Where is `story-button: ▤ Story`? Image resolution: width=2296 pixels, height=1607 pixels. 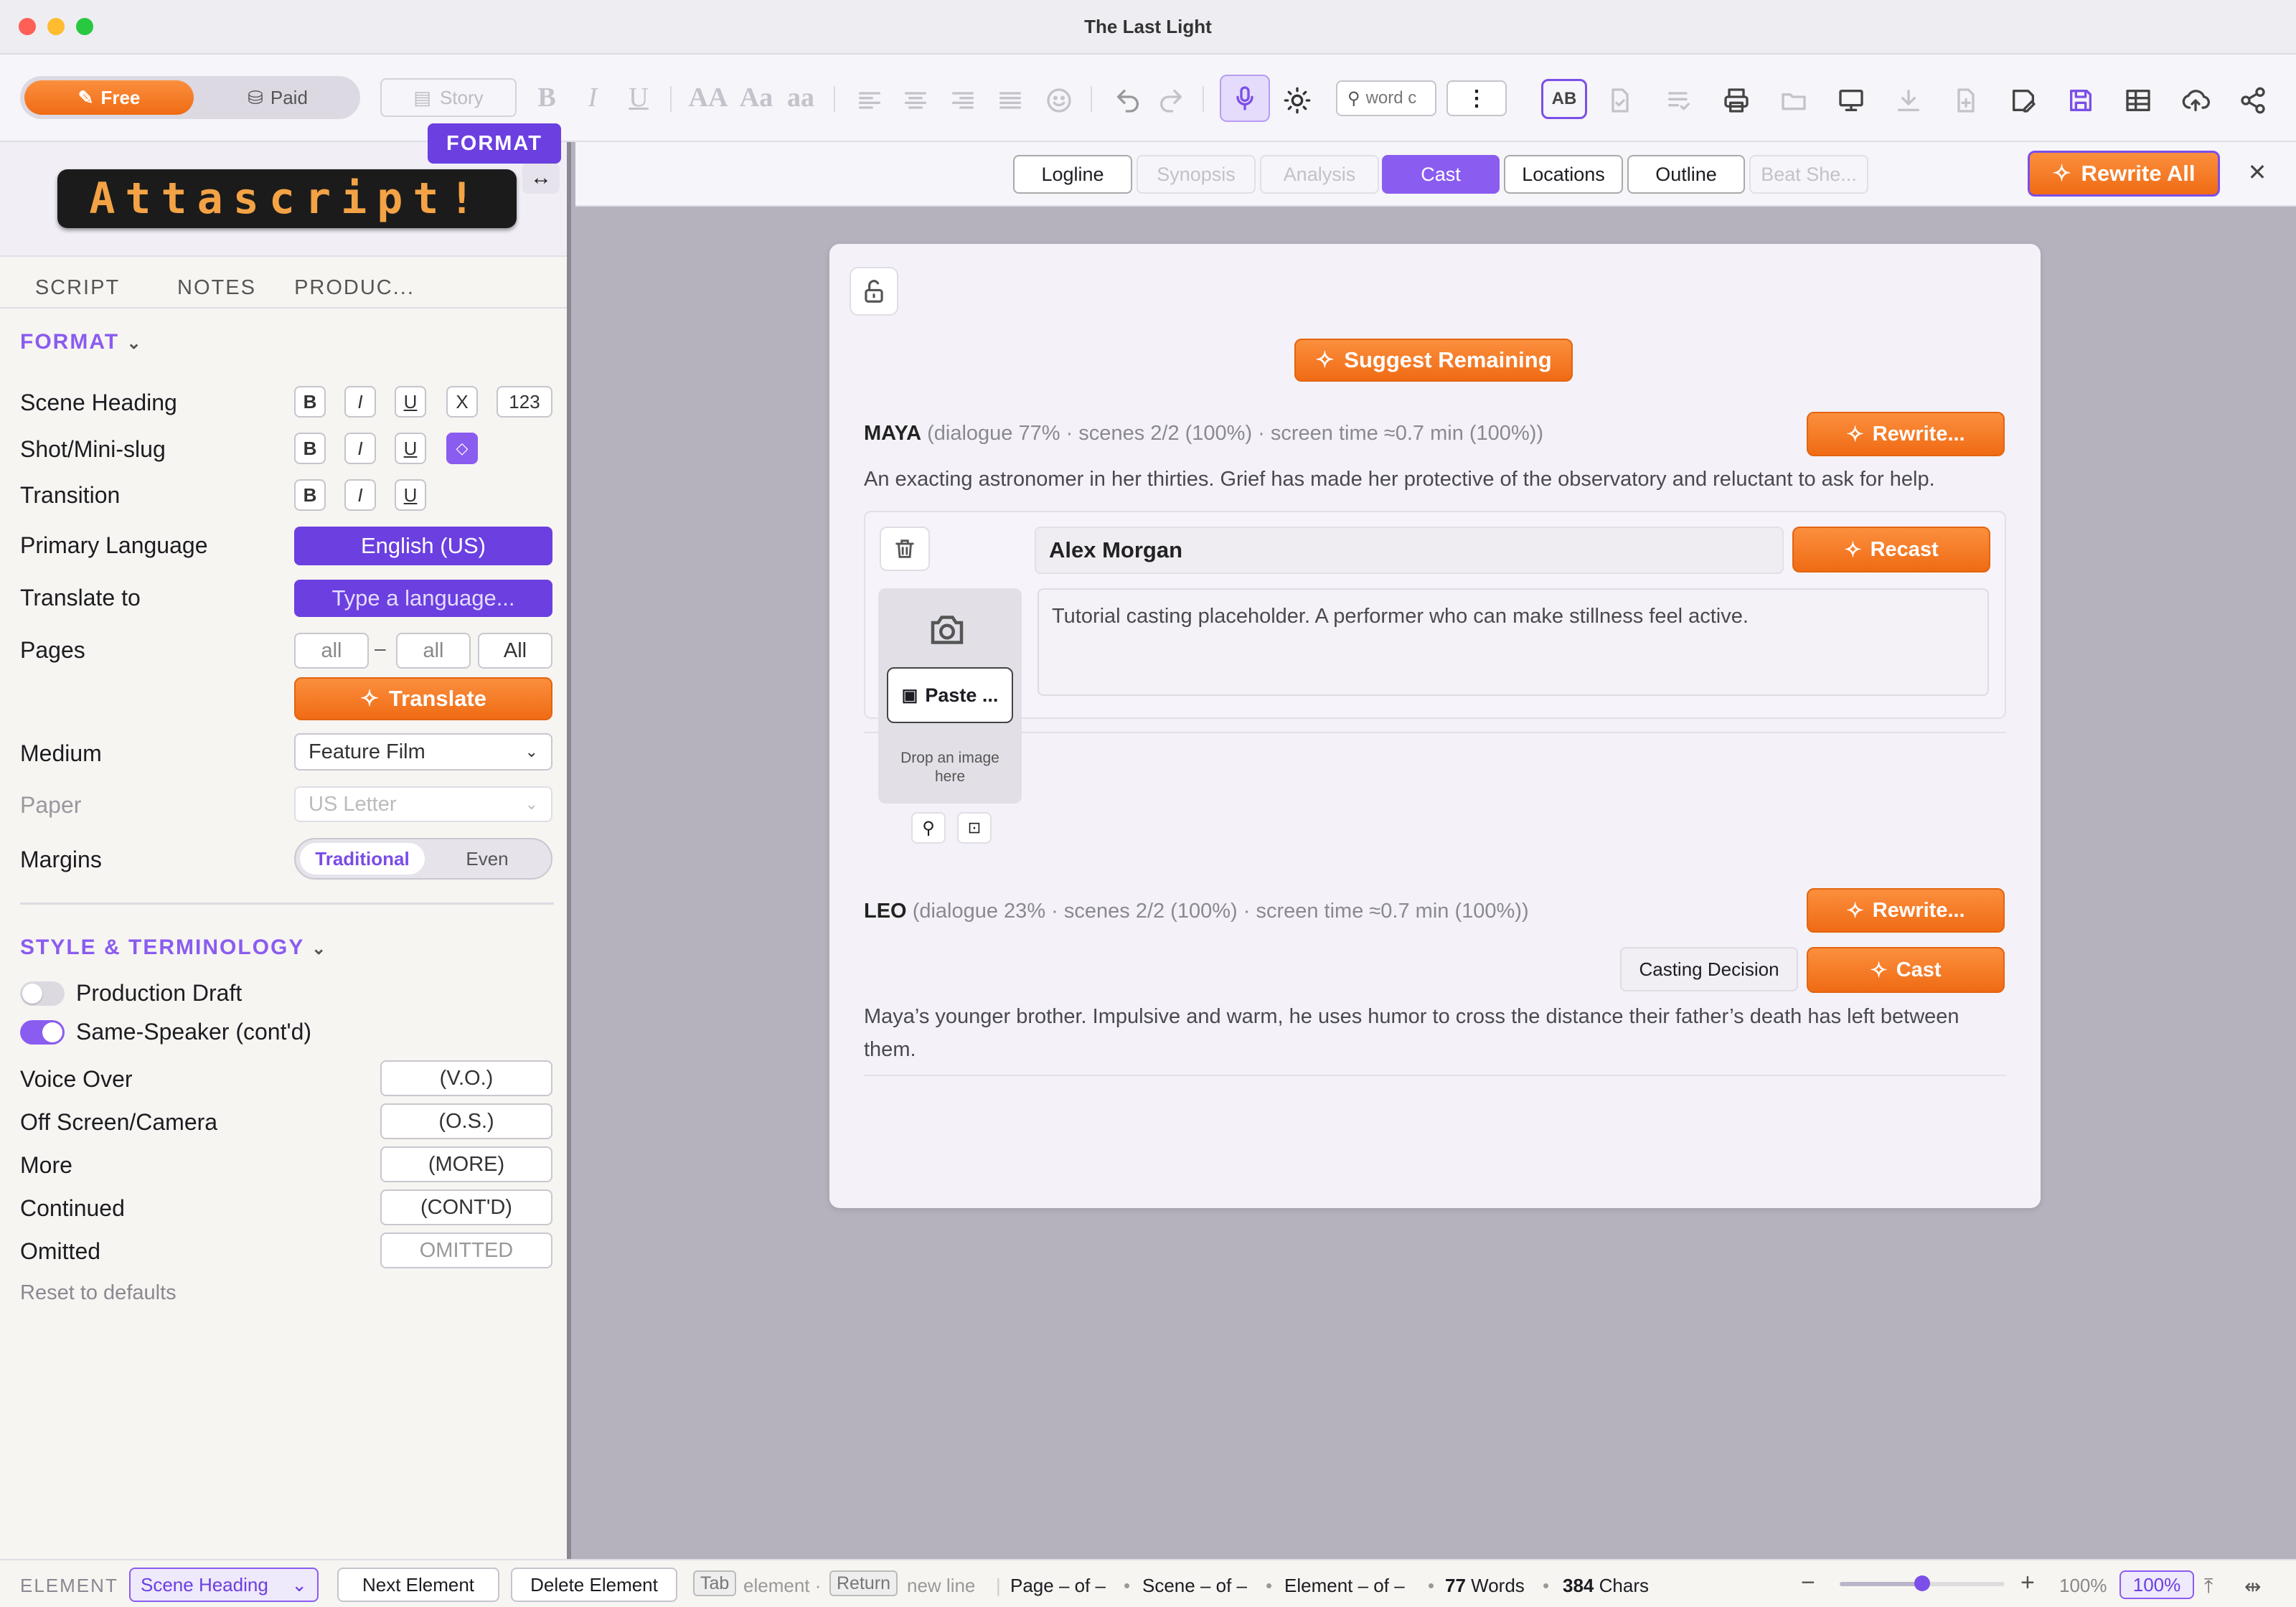
story-button: ▤ Story is located at coordinates (449, 97).